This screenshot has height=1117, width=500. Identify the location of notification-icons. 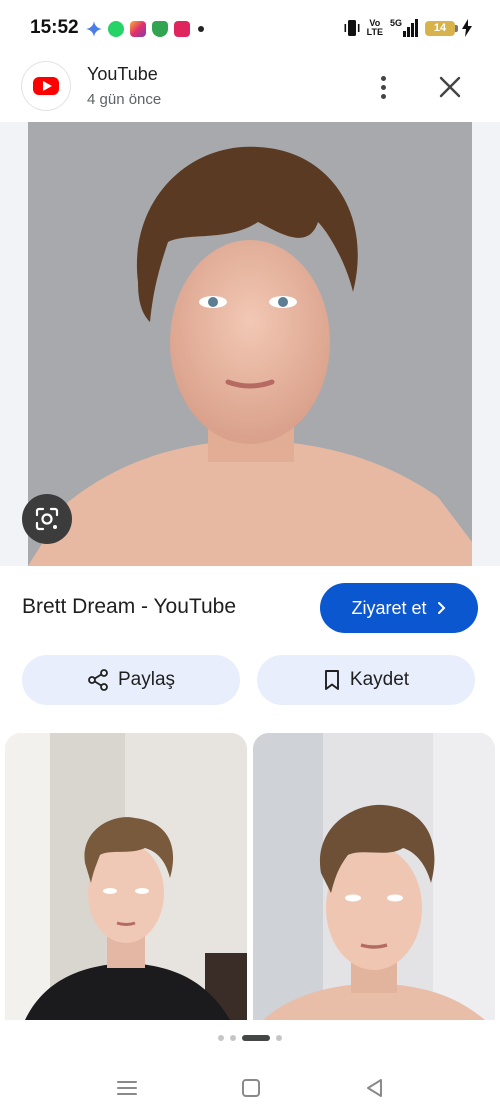
(145, 29).